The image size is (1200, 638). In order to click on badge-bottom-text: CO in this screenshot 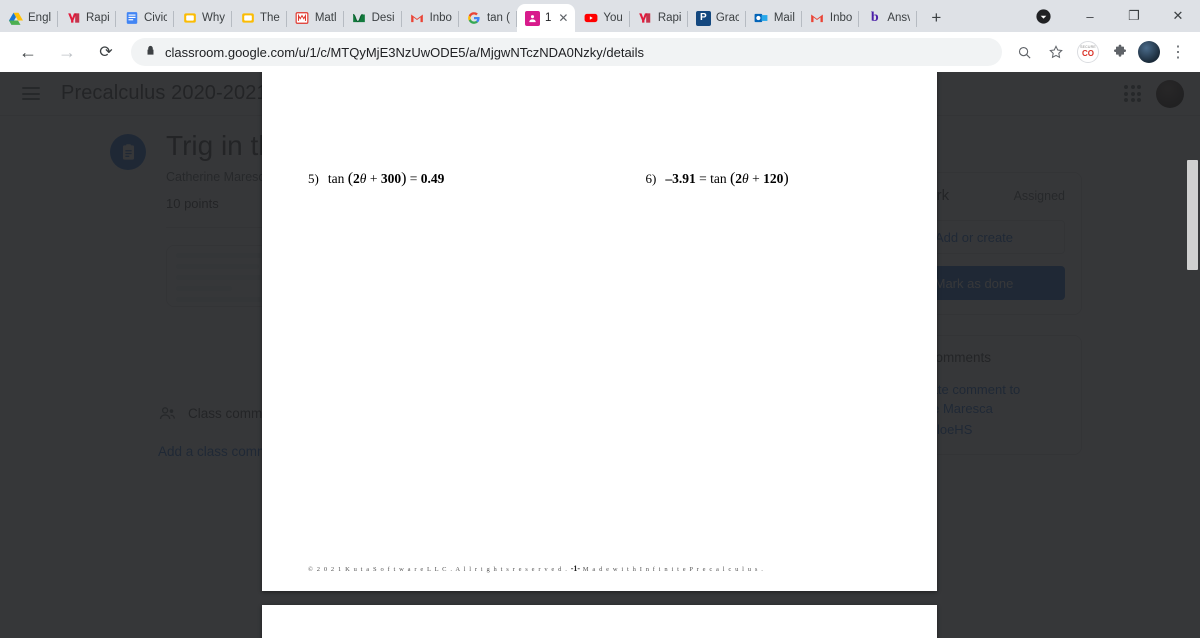, I will do `click(1088, 53)`.